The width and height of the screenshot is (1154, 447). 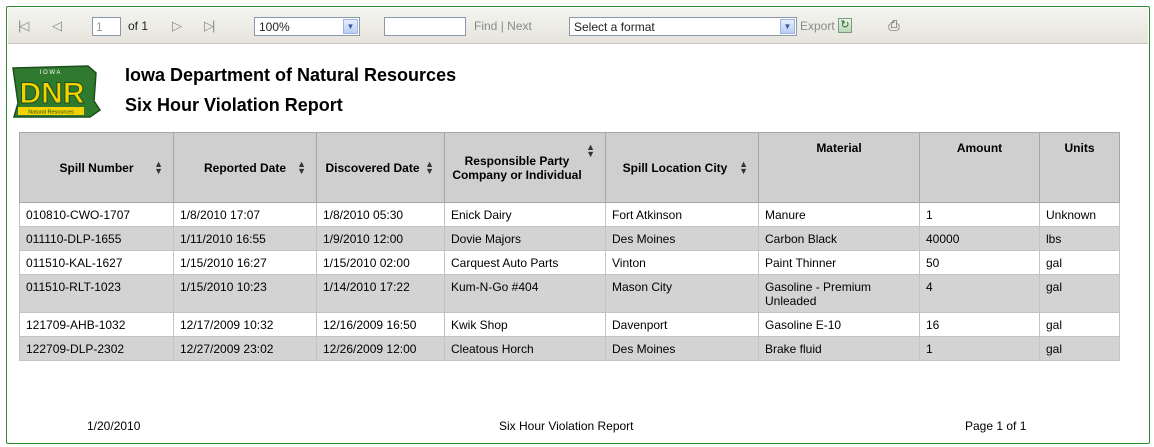 I want to click on cell-spill-number: 011510-RLT-1023, so click(x=96, y=293).